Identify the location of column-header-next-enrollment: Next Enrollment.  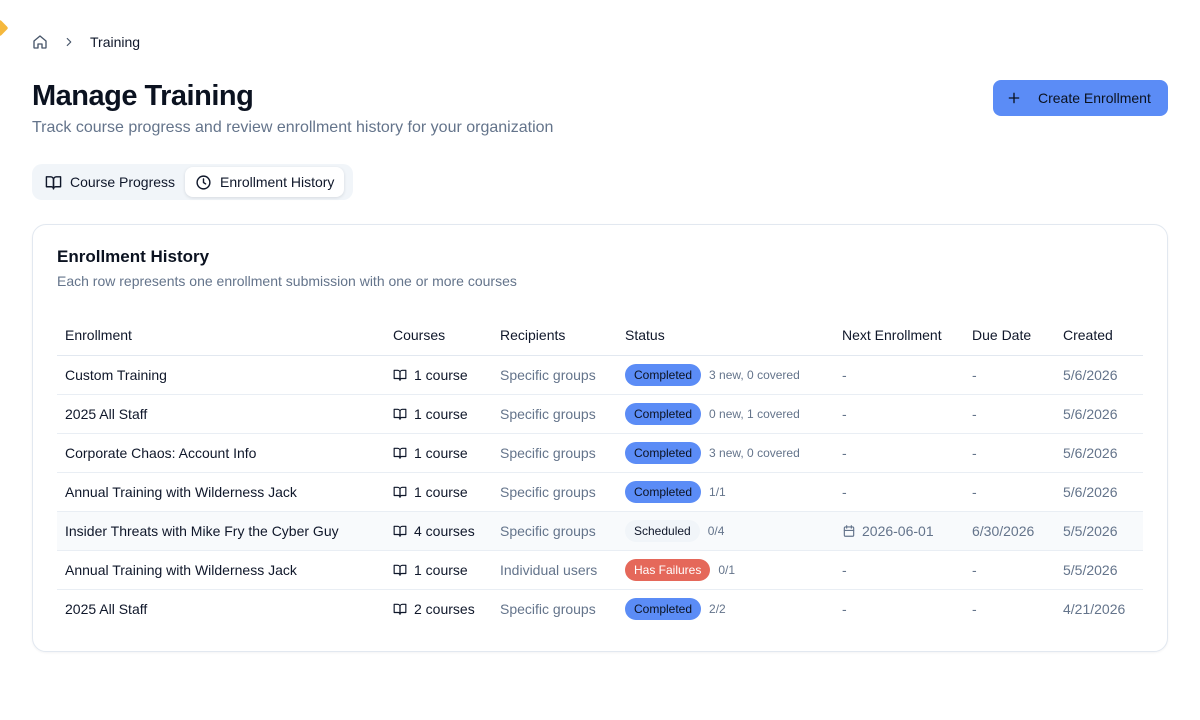
(899, 335).